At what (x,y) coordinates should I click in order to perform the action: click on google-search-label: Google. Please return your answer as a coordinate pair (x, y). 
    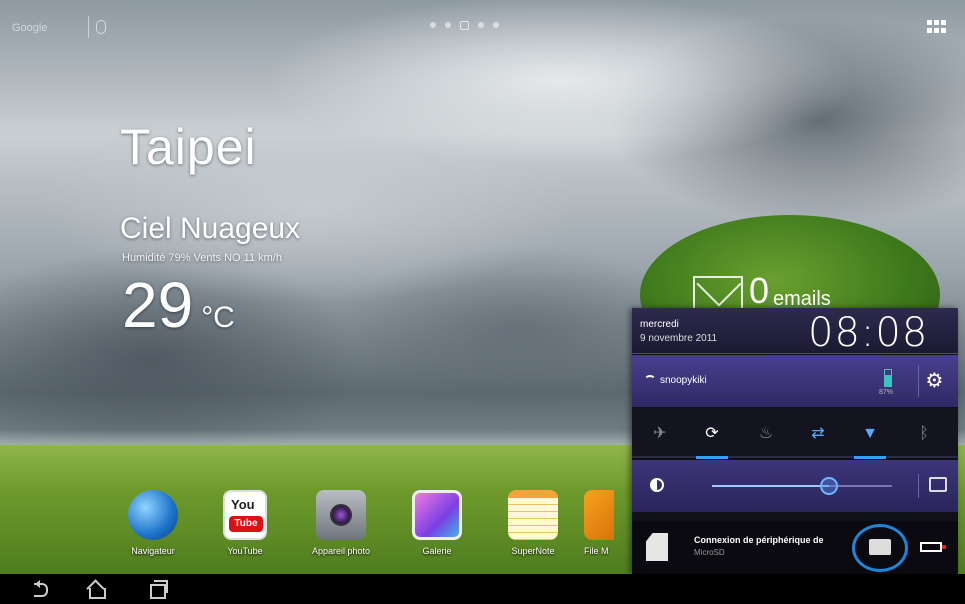
    Looking at the image, I should click on (29, 28).